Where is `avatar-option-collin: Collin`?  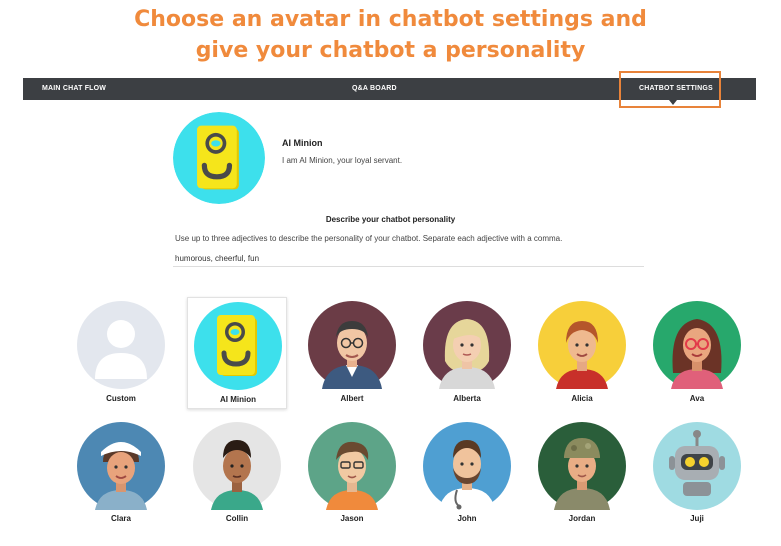
avatar-option-collin: Collin is located at coordinates (237, 474).